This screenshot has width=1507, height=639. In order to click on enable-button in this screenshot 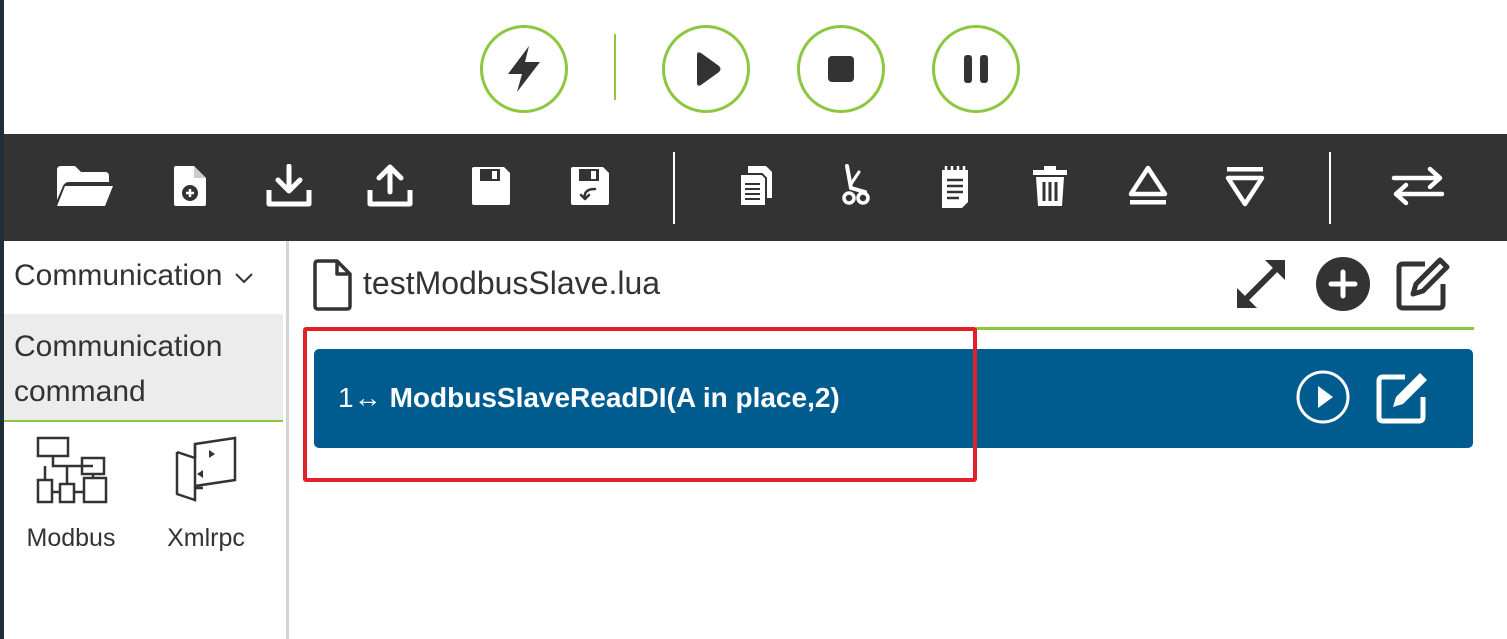, I will do `click(524, 69)`.